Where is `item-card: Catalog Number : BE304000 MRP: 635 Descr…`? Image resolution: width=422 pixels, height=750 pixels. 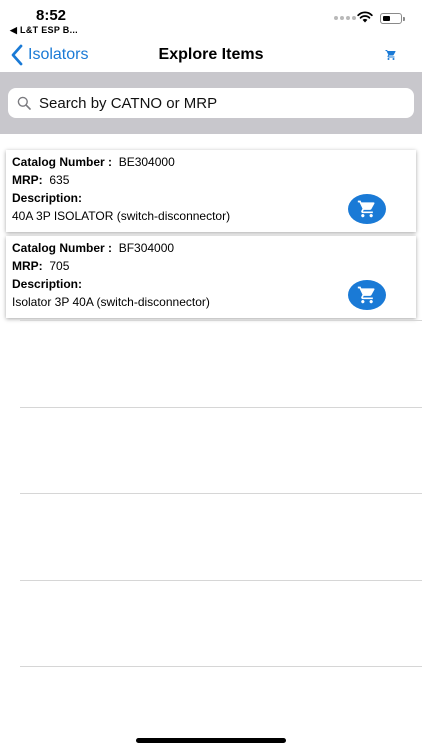
item-card: Catalog Number : BE304000 MRP: 635 Descr… is located at coordinates (211, 191).